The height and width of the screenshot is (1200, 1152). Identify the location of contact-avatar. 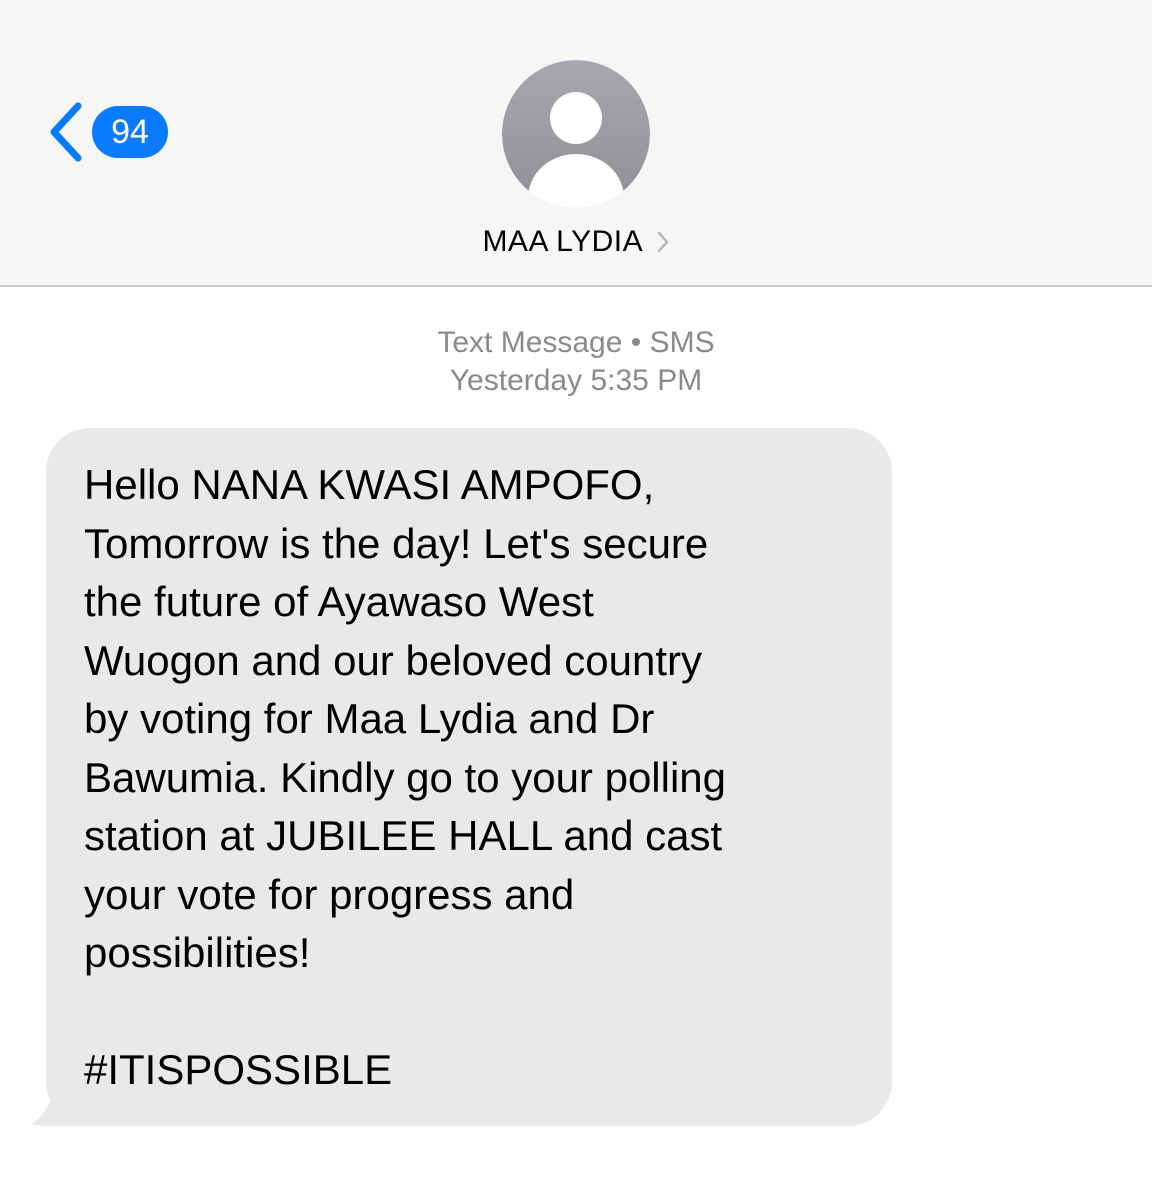
(576, 134).